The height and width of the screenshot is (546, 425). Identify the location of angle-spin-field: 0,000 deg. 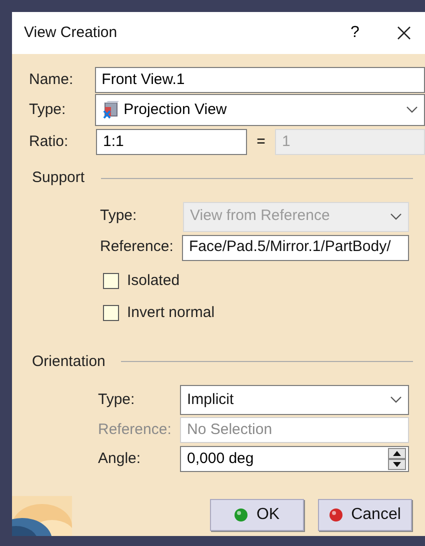
(294, 459).